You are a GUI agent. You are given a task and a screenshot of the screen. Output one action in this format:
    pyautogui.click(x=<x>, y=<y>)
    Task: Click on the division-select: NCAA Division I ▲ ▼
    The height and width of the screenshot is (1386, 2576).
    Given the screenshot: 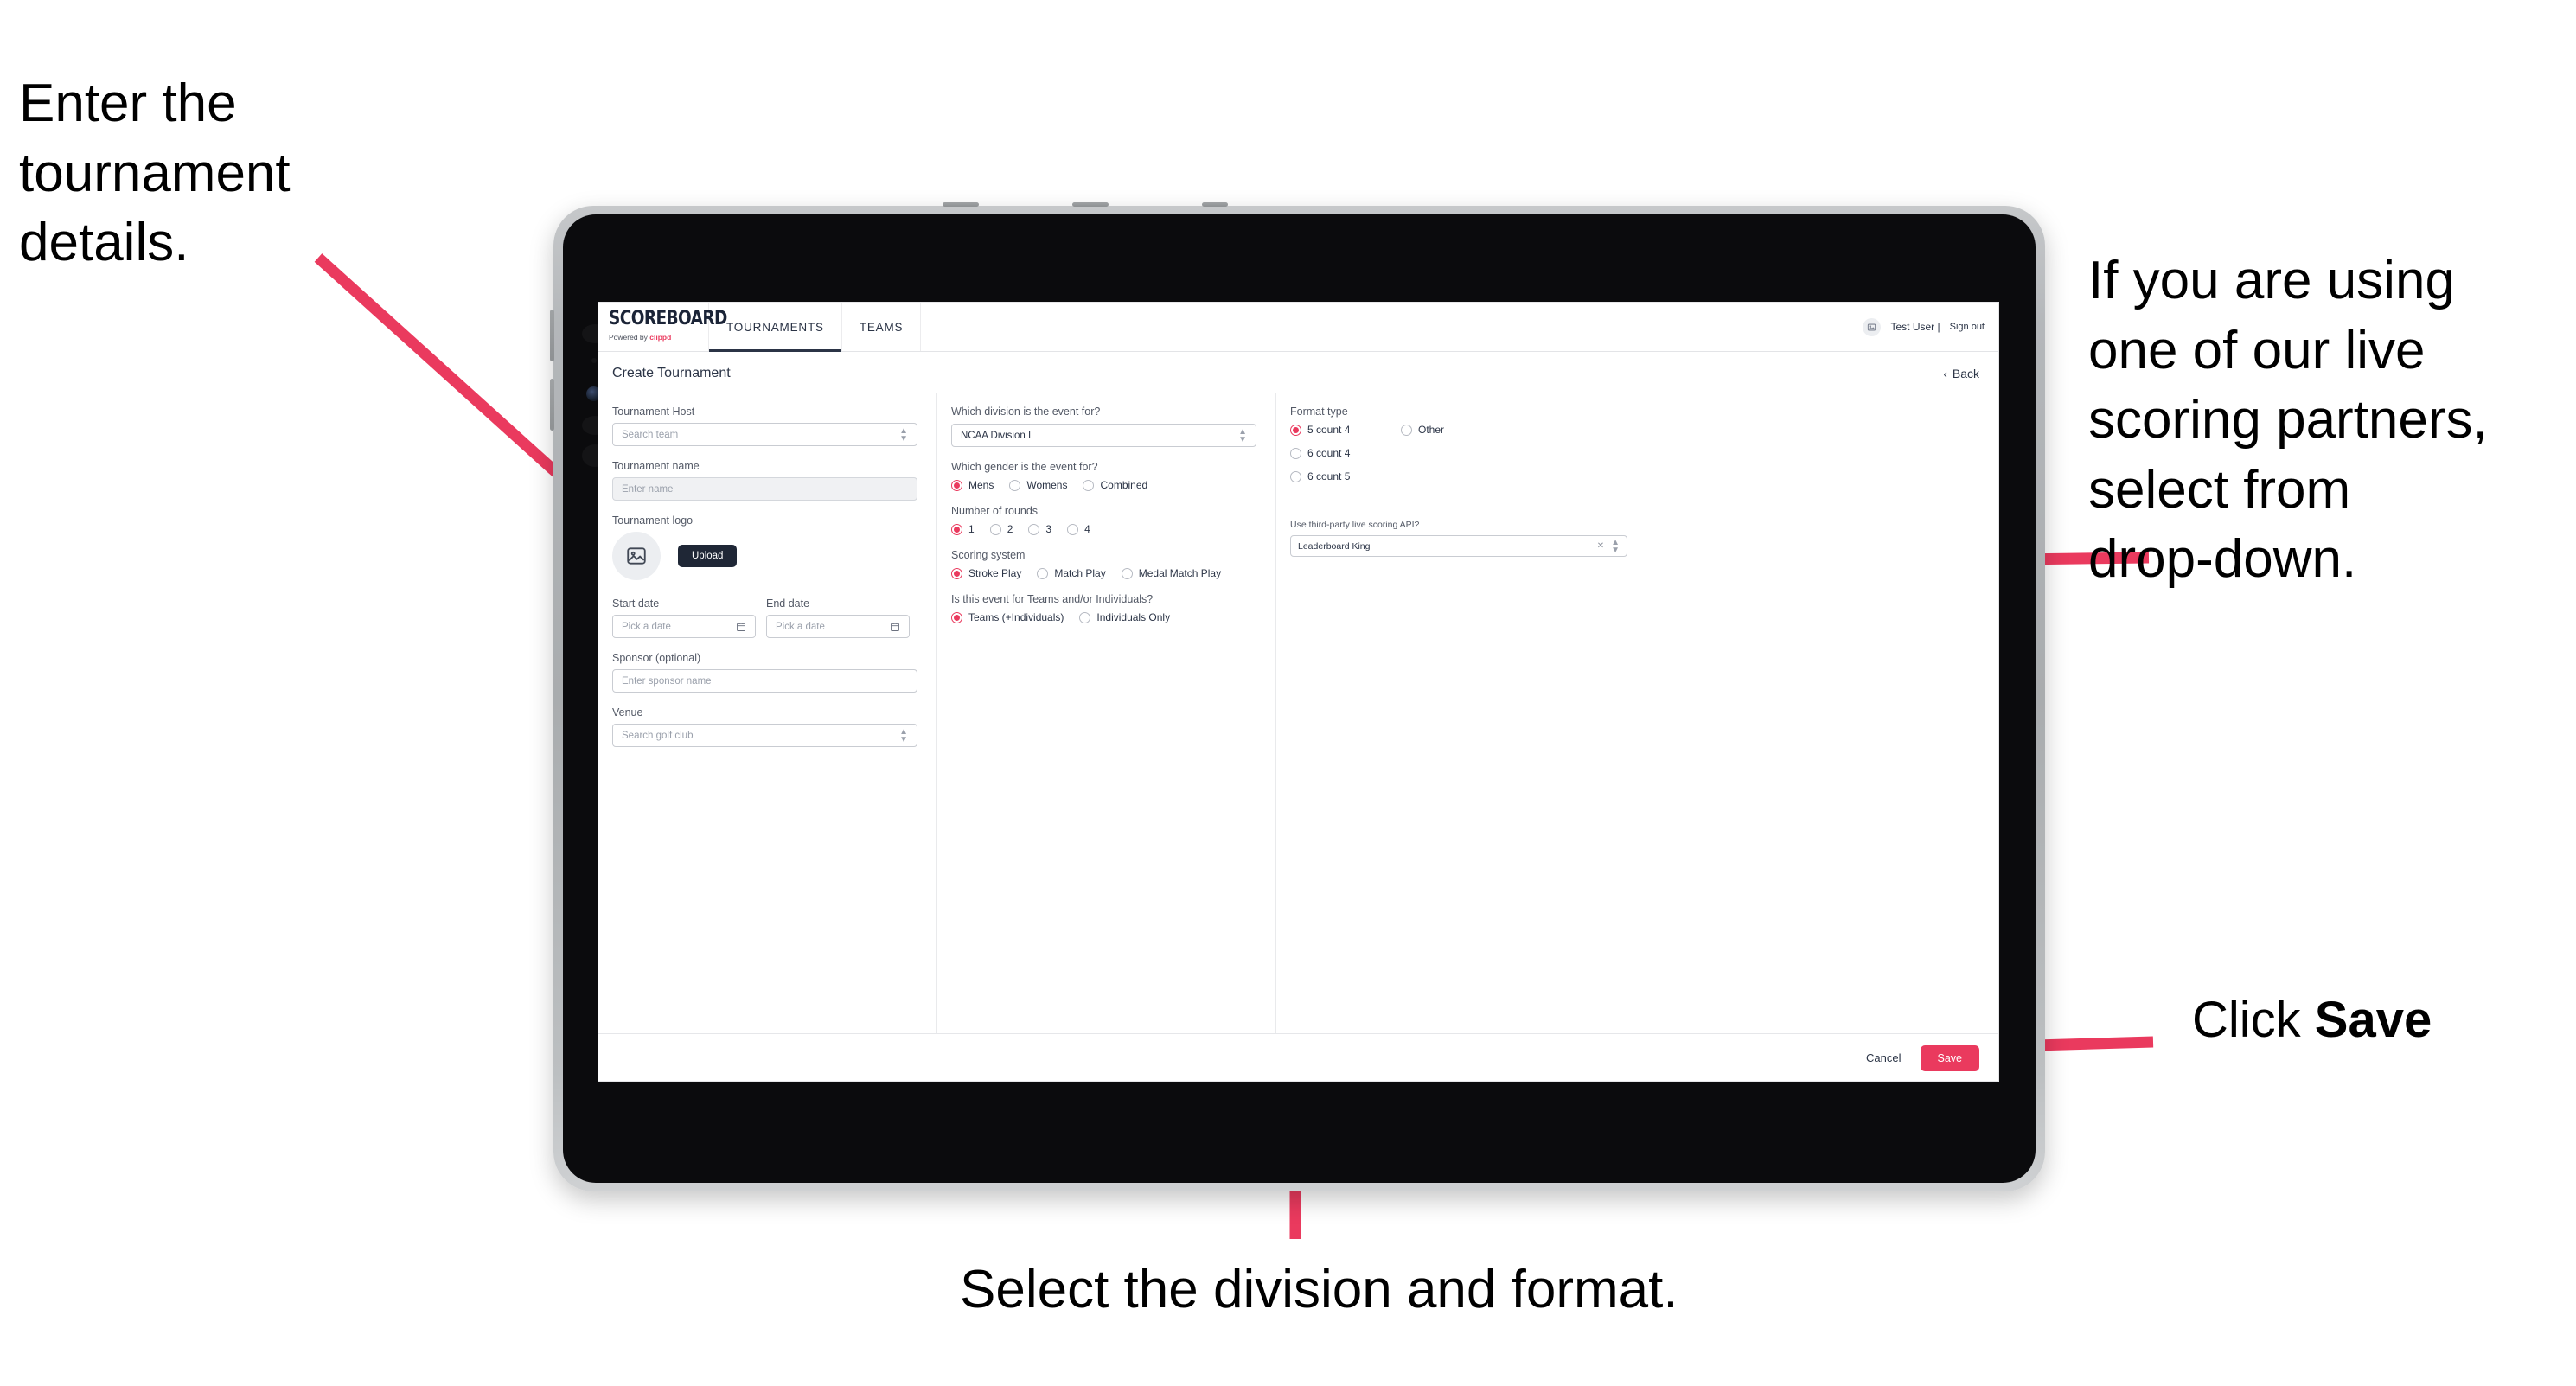 What is the action you would take?
    pyautogui.click(x=1104, y=435)
    